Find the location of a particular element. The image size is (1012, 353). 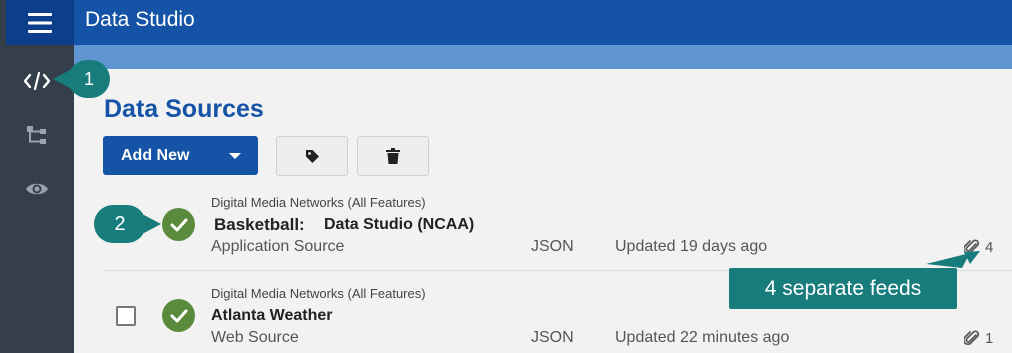

sidebar-item-hierarchy is located at coordinates (37, 135).